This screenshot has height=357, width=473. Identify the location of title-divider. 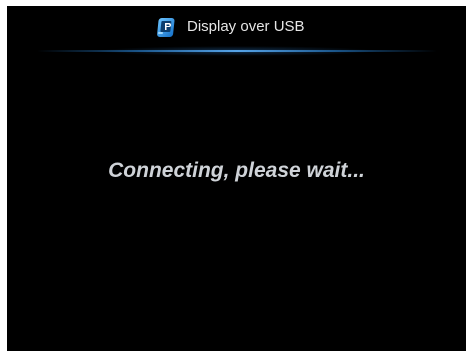
(237, 51).